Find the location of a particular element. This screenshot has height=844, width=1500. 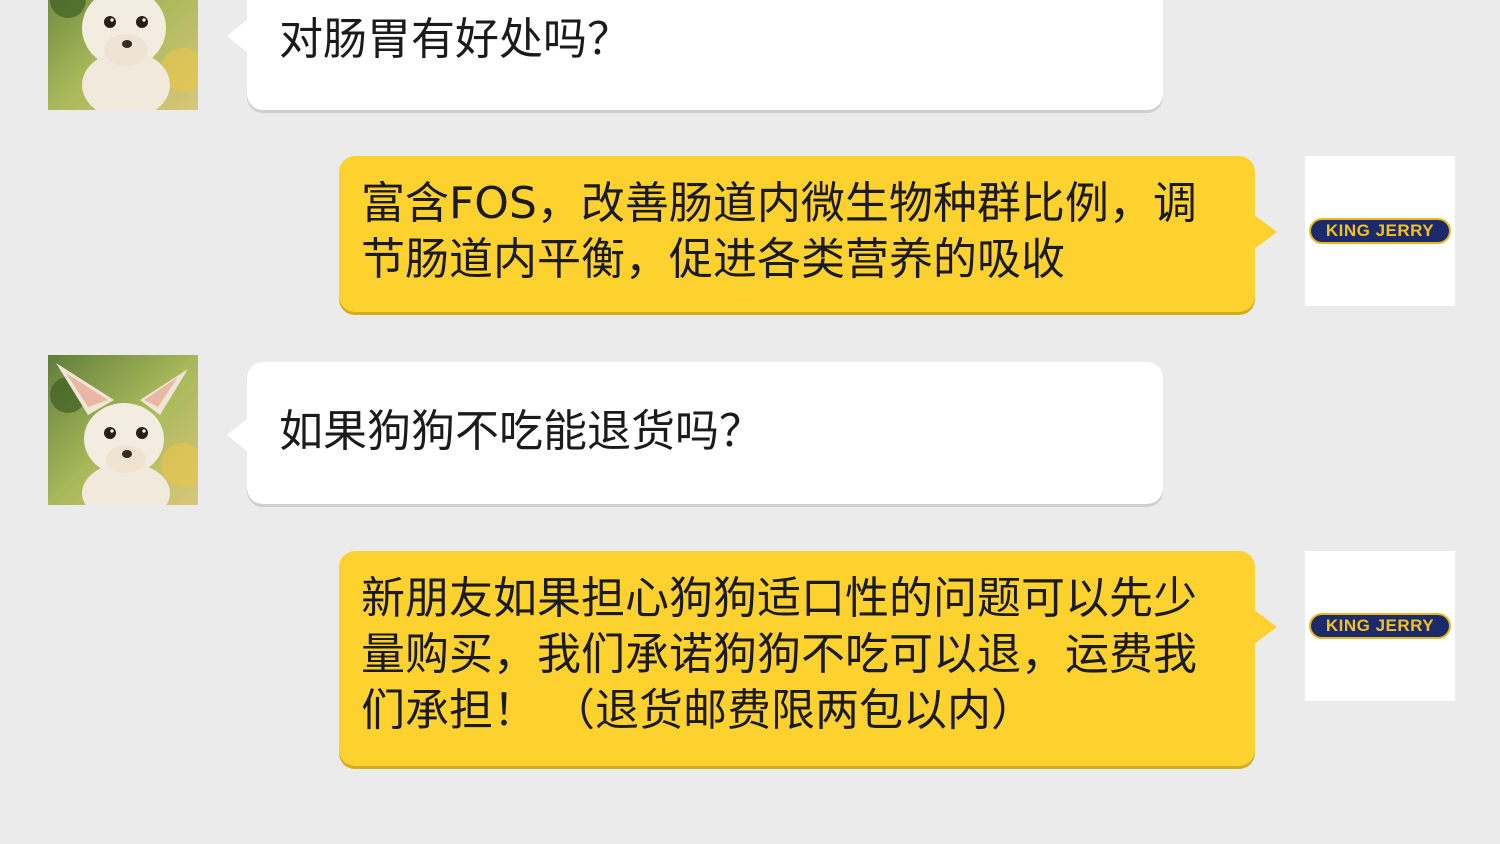

message-text: 对肠胃有好处吗？ is located at coordinates (455, 39).